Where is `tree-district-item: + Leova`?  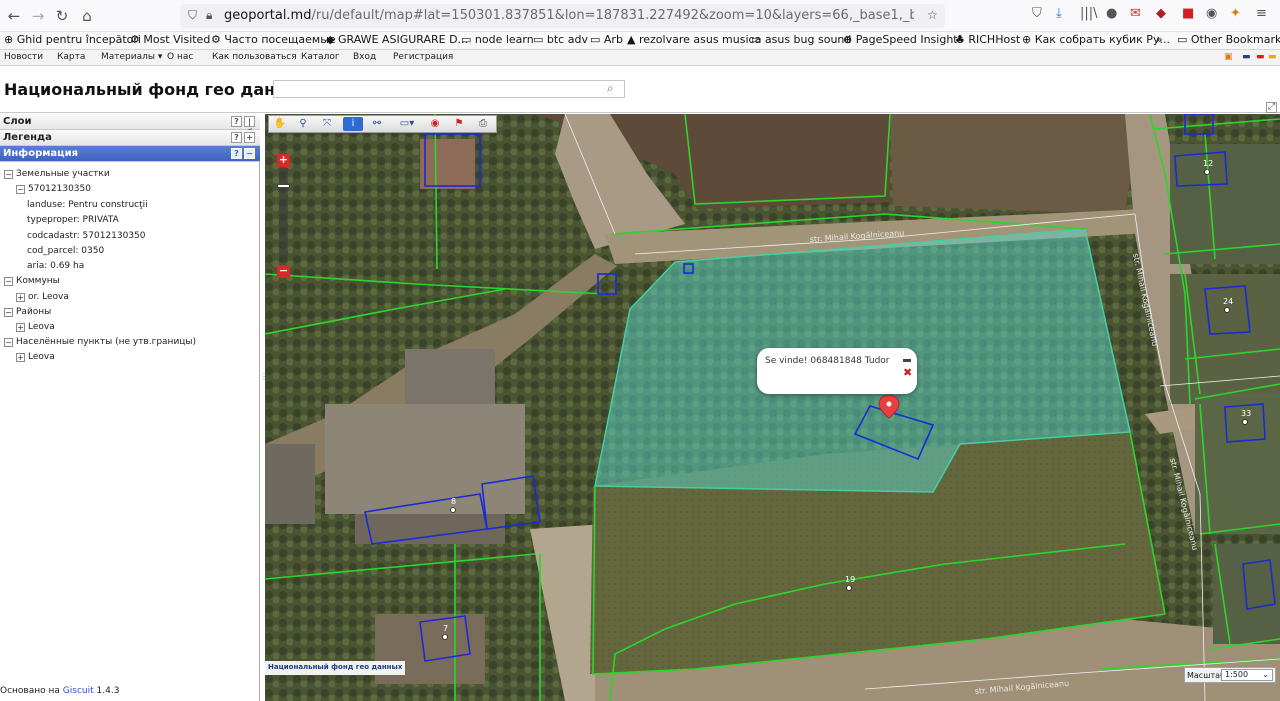
tree-district-item: + Leova is located at coordinates (35, 327).